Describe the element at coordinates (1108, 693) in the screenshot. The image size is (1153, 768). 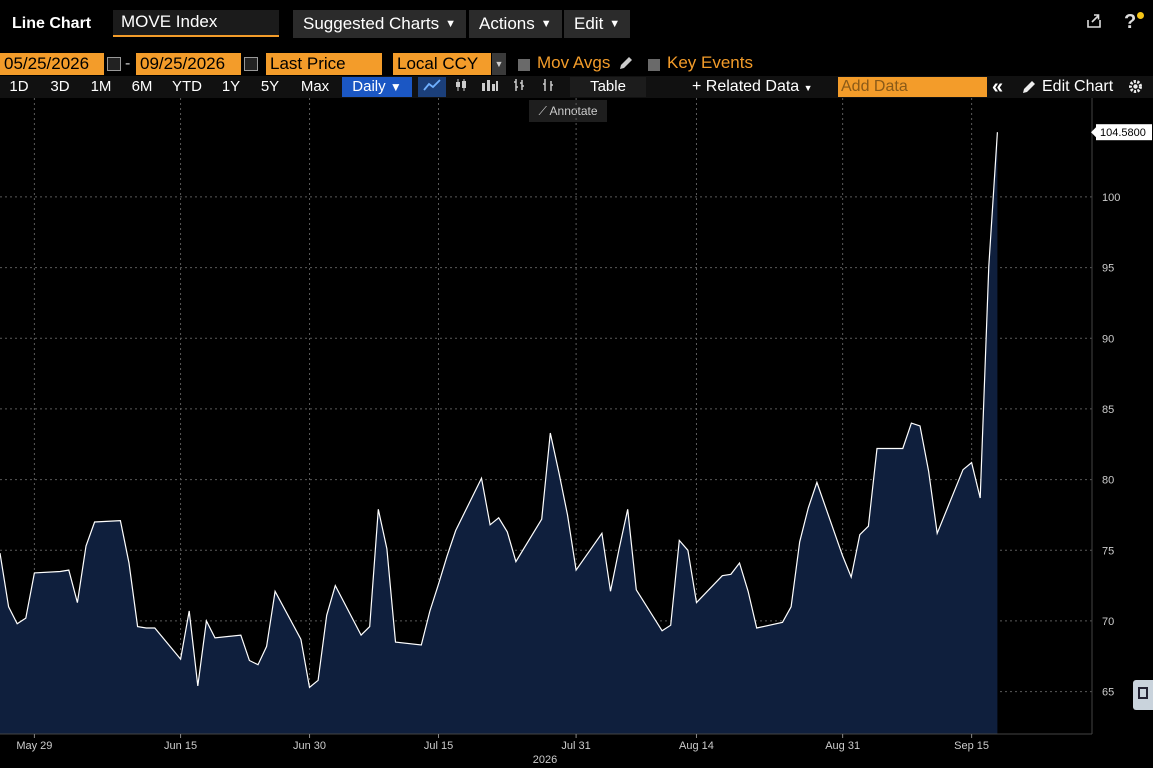
I see `y-tick-label: 65` at that location.